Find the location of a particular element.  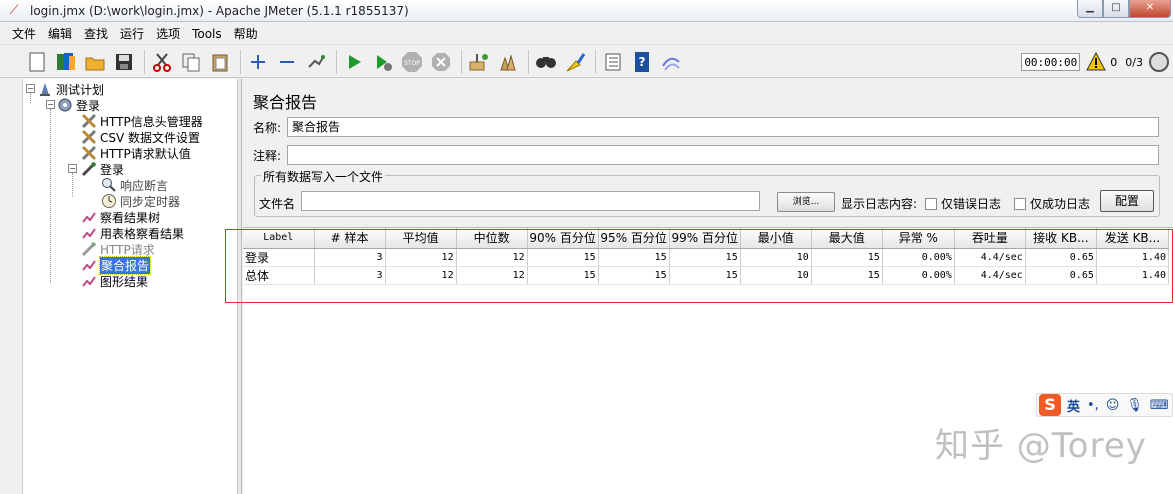

table-cell: 0.00% is located at coordinates (918, 257).